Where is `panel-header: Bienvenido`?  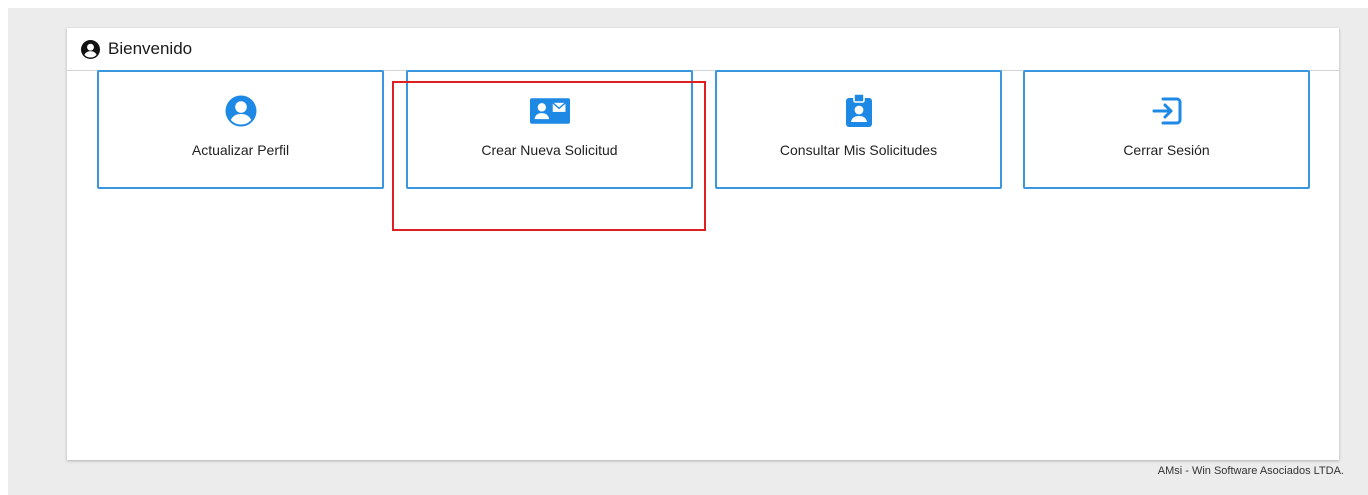
panel-header: Bienvenido is located at coordinates (703, 49).